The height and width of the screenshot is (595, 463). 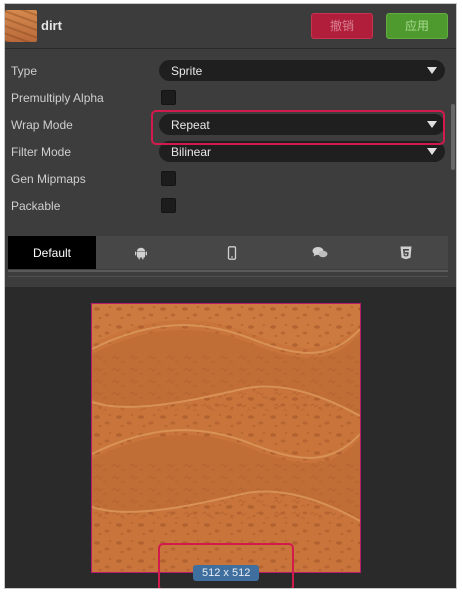 What do you see at coordinates (342, 26) in the screenshot?
I see `cancel-button: 撤销` at bounding box center [342, 26].